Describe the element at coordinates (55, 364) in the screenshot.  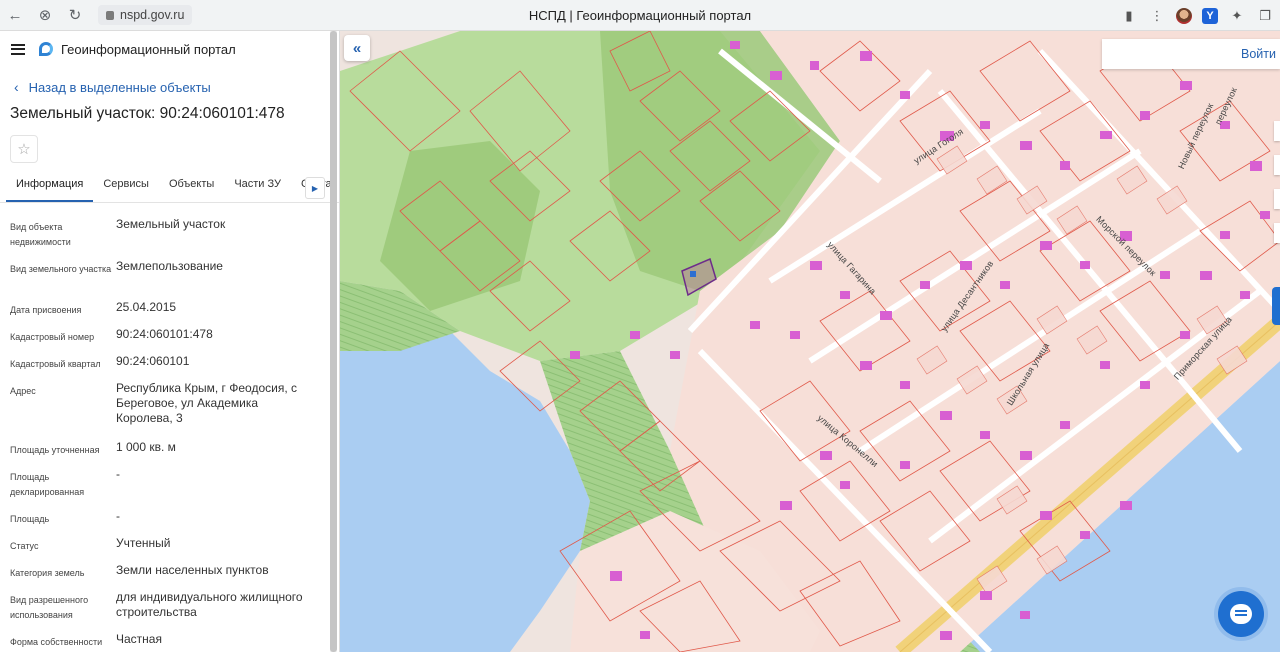
I see `property-key: Кадастровый квартал` at that location.